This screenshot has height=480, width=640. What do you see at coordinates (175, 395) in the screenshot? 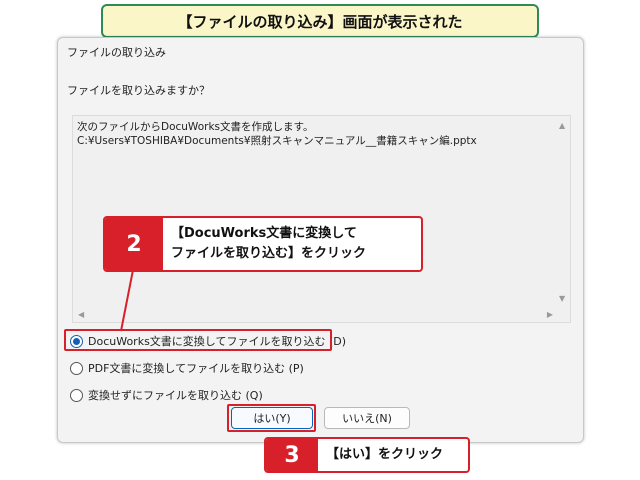
I see `option-label: 変換せずにファイルを取り込む (Q)` at bounding box center [175, 395].